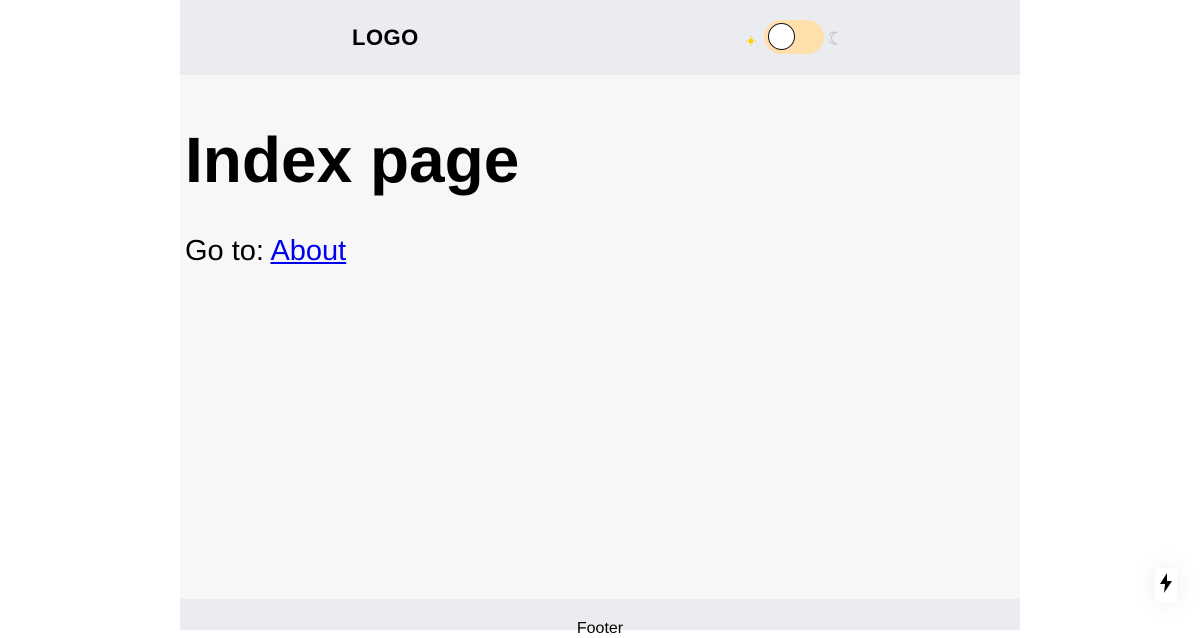 Image resolution: width=1200 pixels, height=638 pixels. I want to click on dev-indicator, so click(1166, 585).